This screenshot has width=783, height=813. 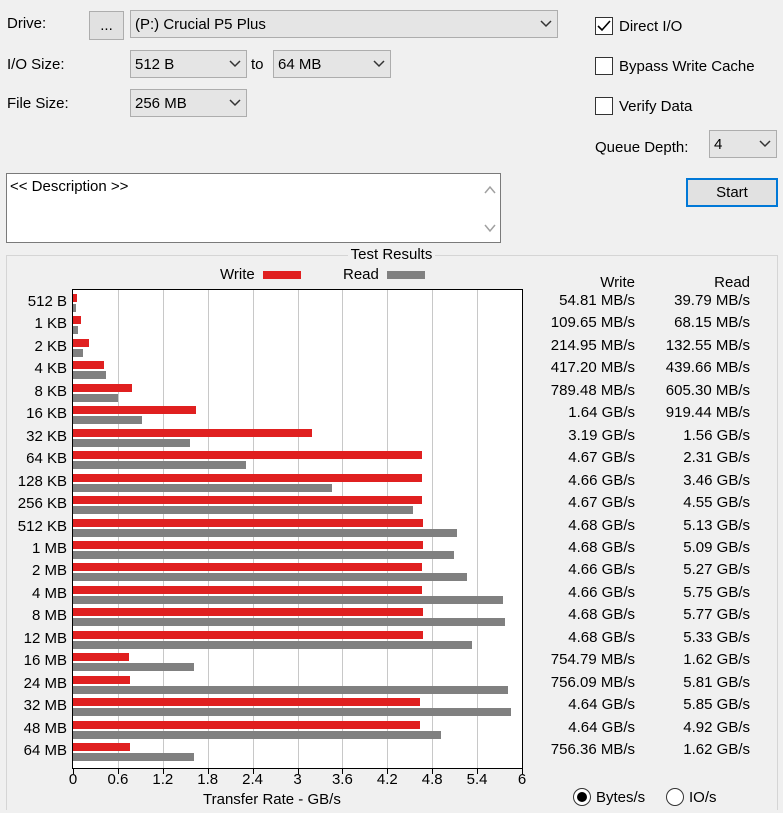 What do you see at coordinates (300, 64) in the screenshot?
I see `io-size-to-value: 64 MB` at bounding box center [300, 64].